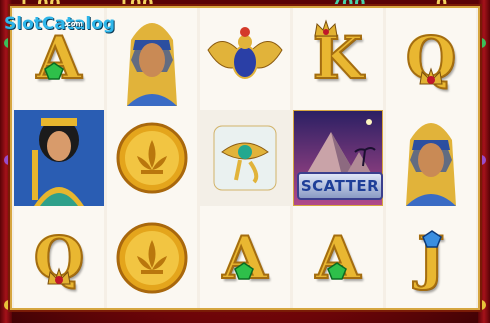 The height and width of the screenshot is (323, 490). I want to click on symbol-scatter: SCATTER, so click(338, 158).